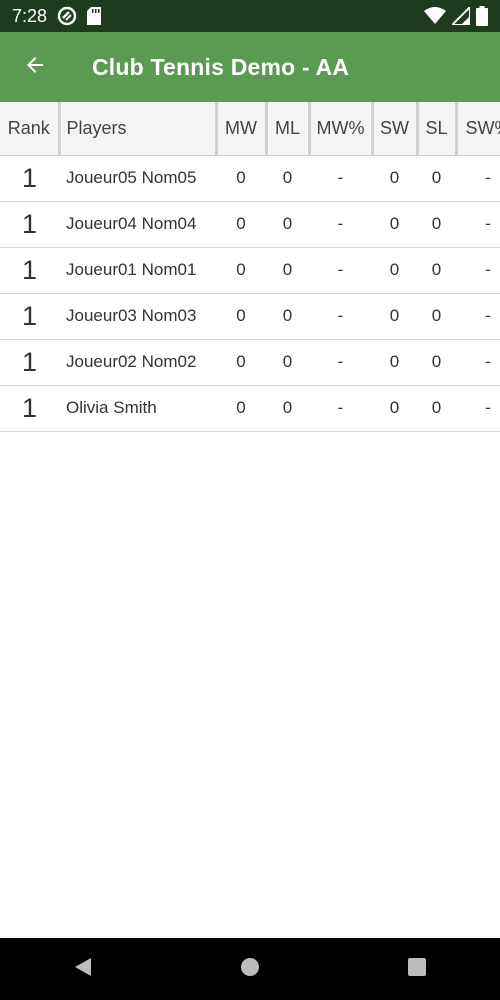 The height and width of the screenshot is (1000, 500). I want to click on header-ml: ML, so click(288, 129).